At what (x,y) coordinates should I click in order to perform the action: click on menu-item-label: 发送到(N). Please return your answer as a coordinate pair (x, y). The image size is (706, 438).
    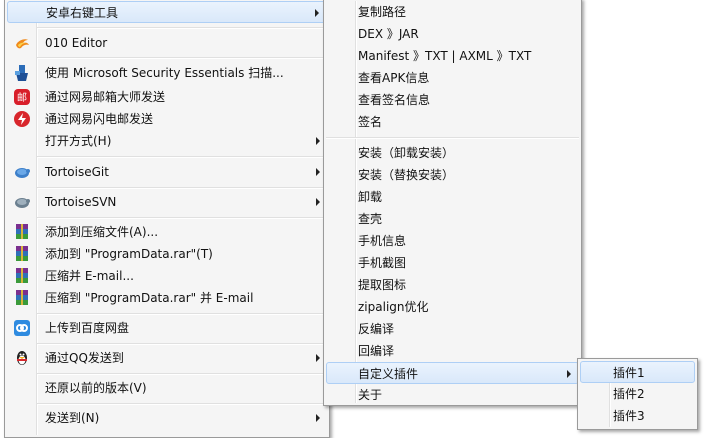
    Looking at the image, I should click on (72, 418).